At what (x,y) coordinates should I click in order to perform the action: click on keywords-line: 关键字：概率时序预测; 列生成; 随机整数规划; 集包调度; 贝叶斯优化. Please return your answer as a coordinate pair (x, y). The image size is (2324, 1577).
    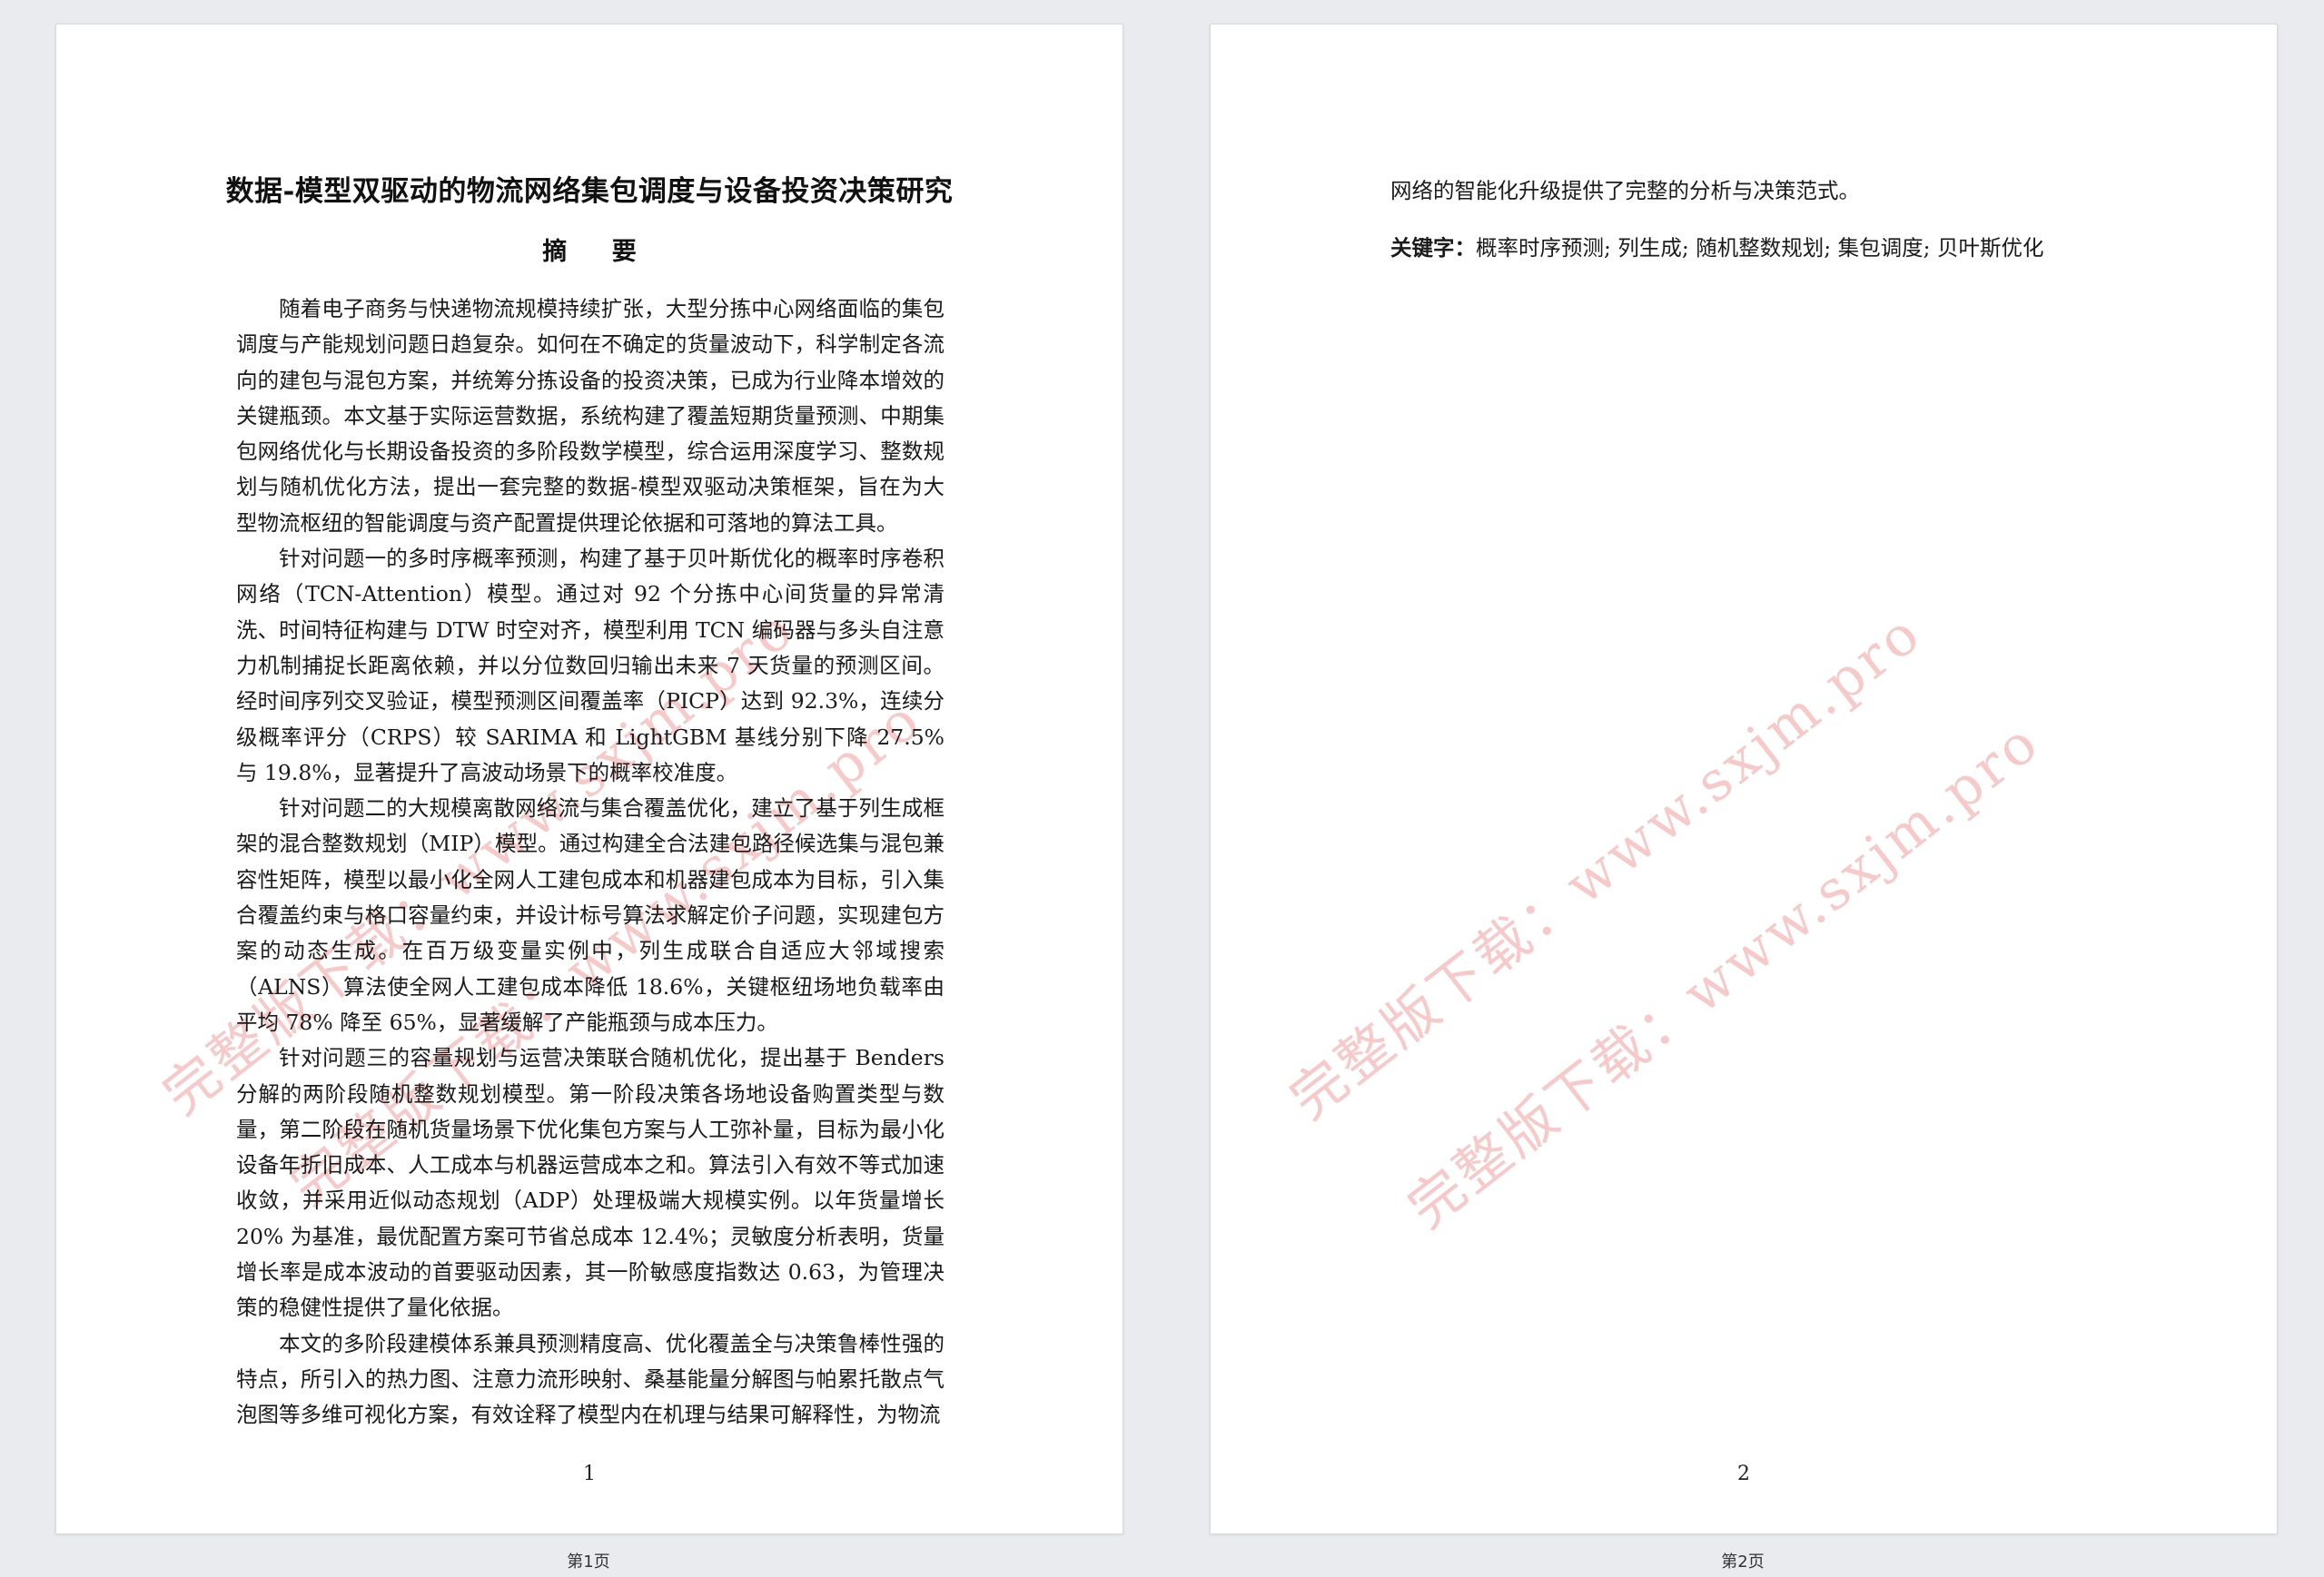
    Looking at the image, I should click on (1753, 249).